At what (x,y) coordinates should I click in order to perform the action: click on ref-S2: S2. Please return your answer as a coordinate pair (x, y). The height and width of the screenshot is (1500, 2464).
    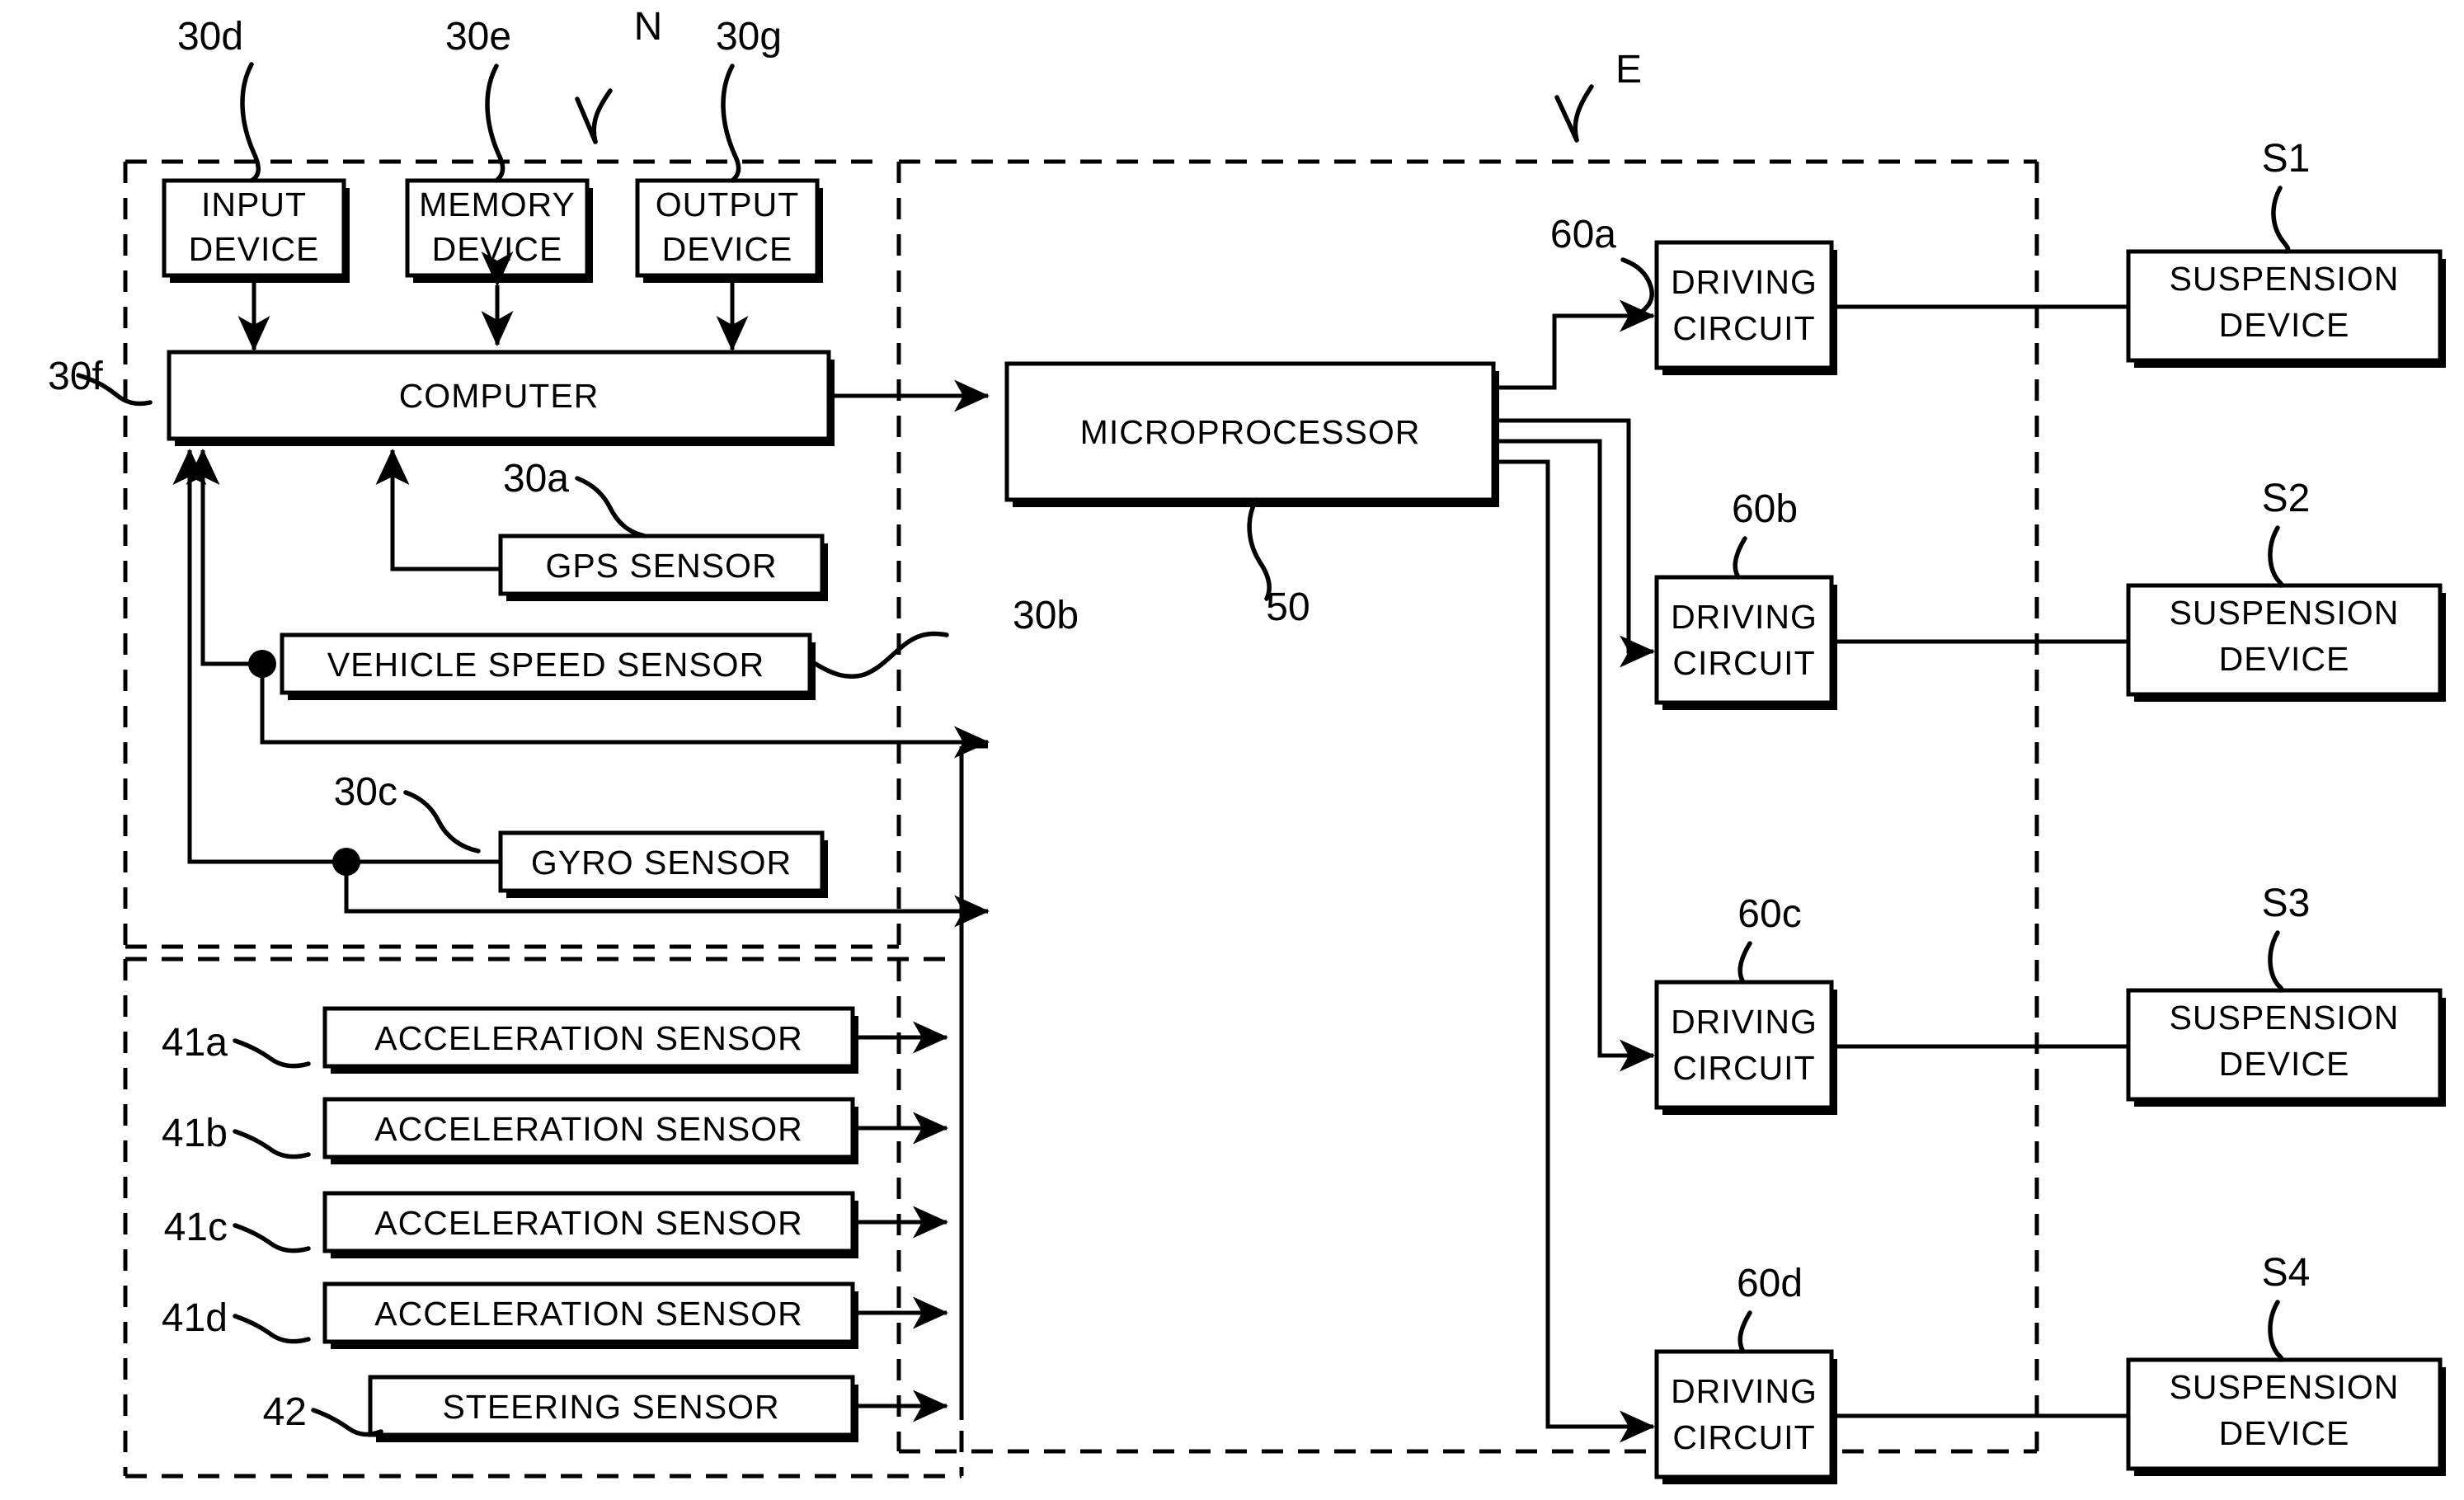
    Looking at the image, I should click on (2286, 498).